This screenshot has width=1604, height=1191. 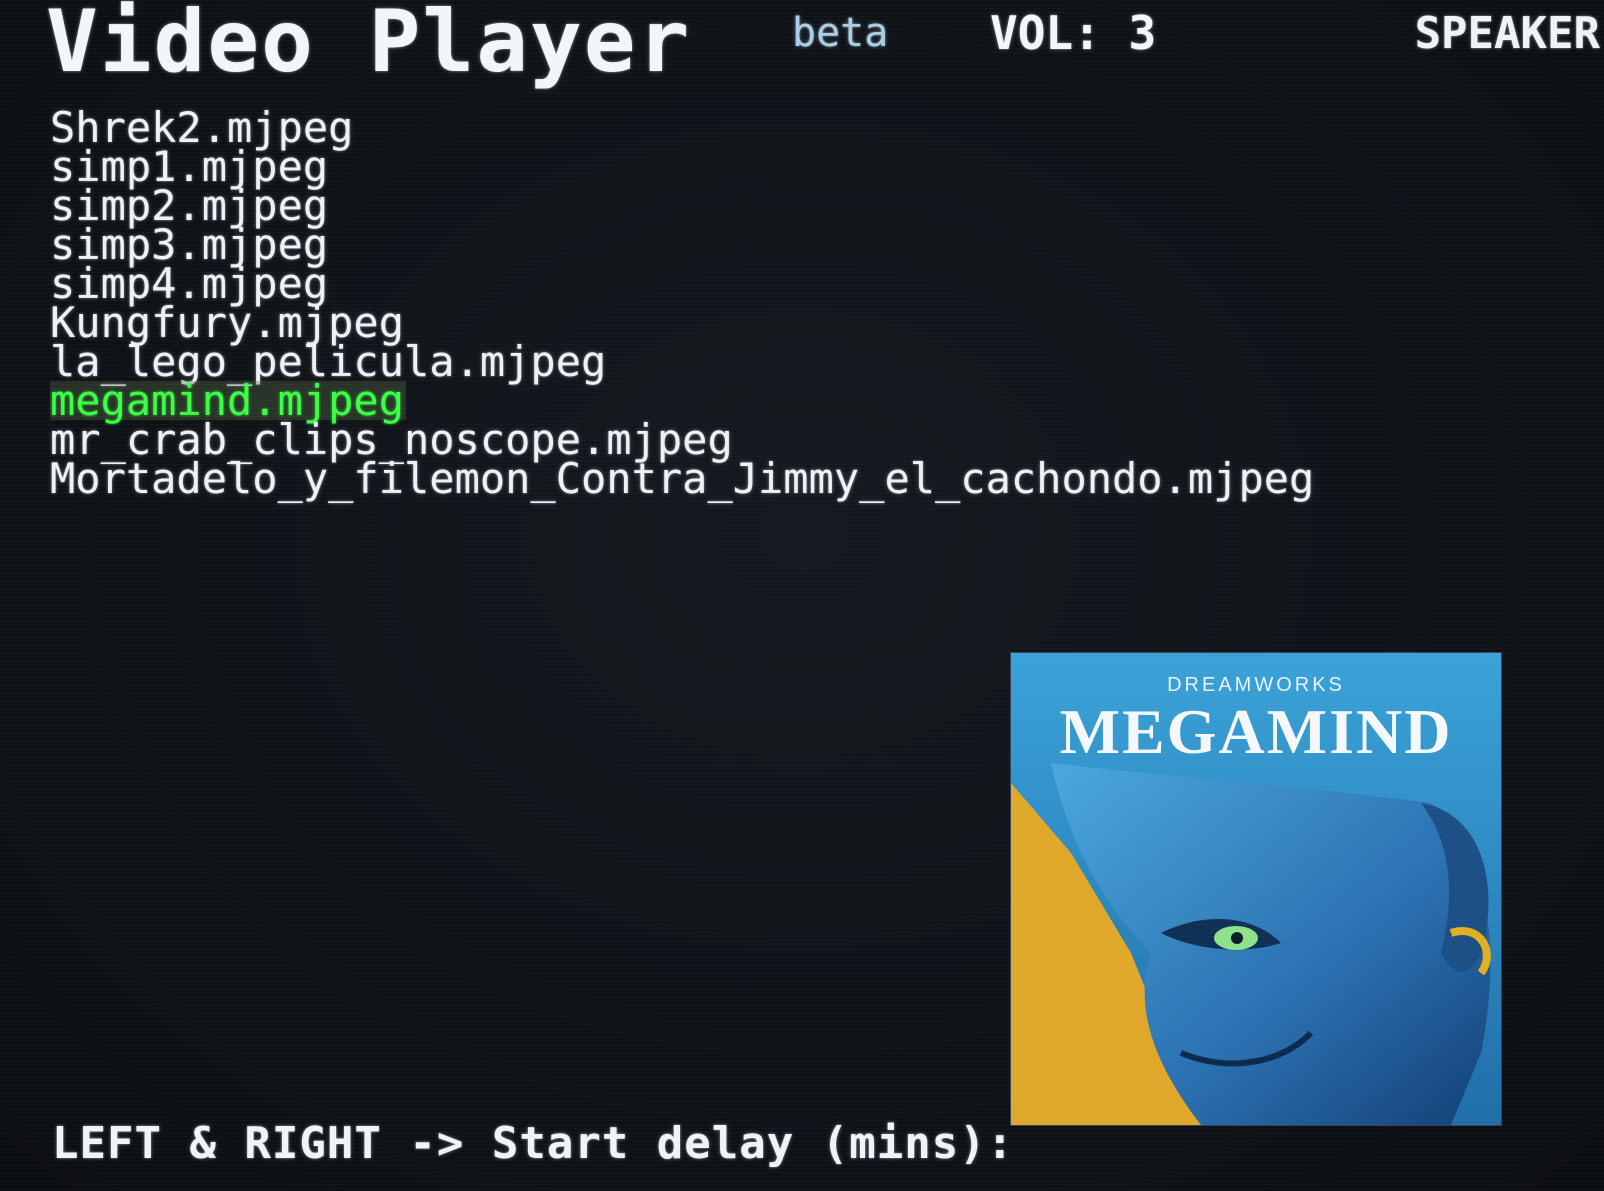 What do you see at coordinates (1073, 33) in the screenshot?
I see `volume-indicator: VOL: 3` at bounding box center [1073, 33].